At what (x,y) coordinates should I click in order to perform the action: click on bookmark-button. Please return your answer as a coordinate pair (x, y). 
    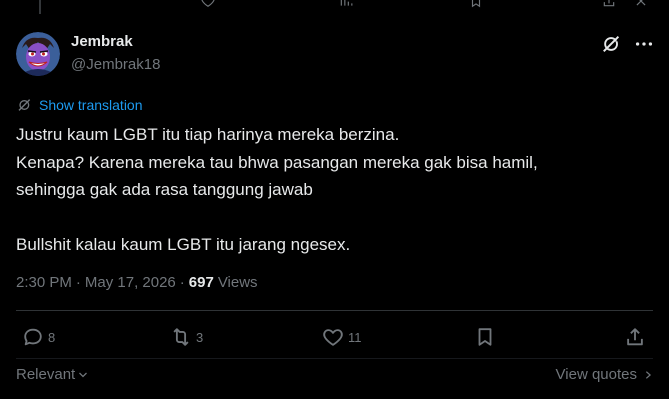
    Looking at the image, I should click on (485, 337).